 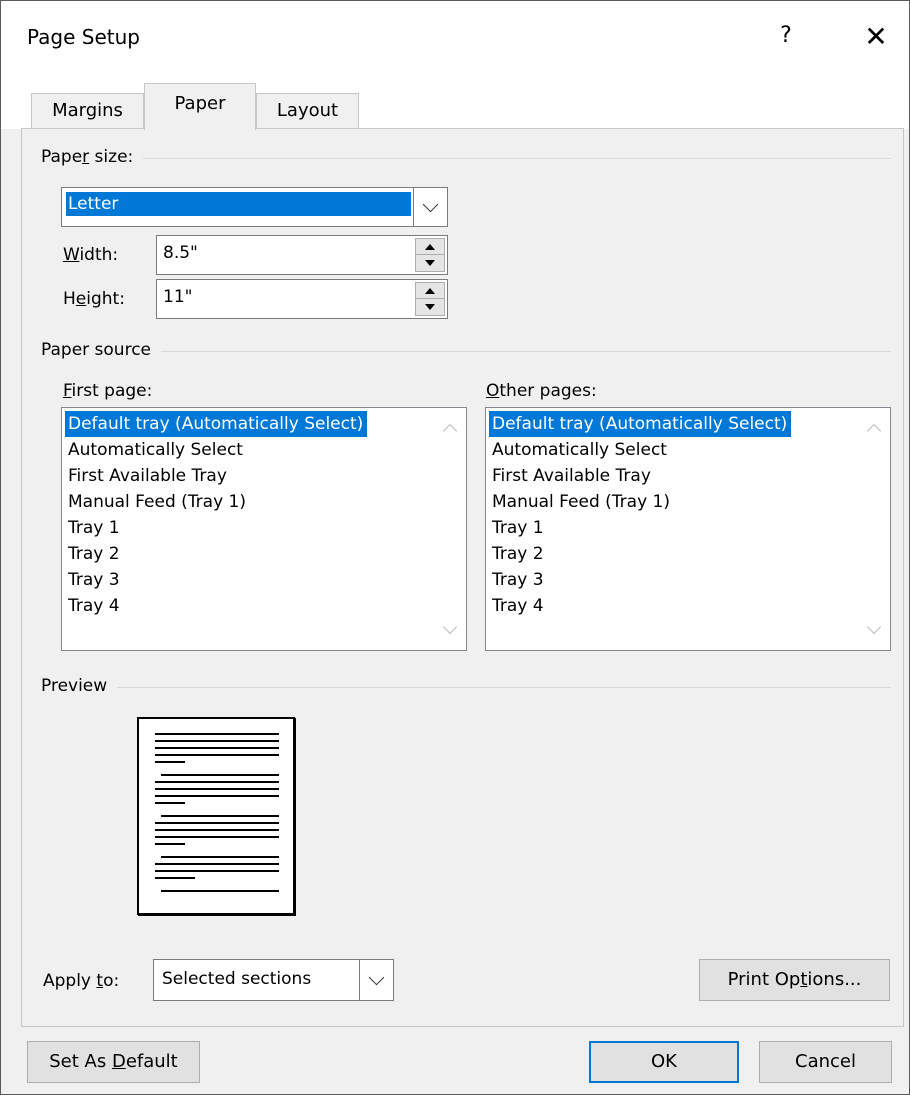 I want to click on preview-group-label: Preview, so click(x=79, y=686).